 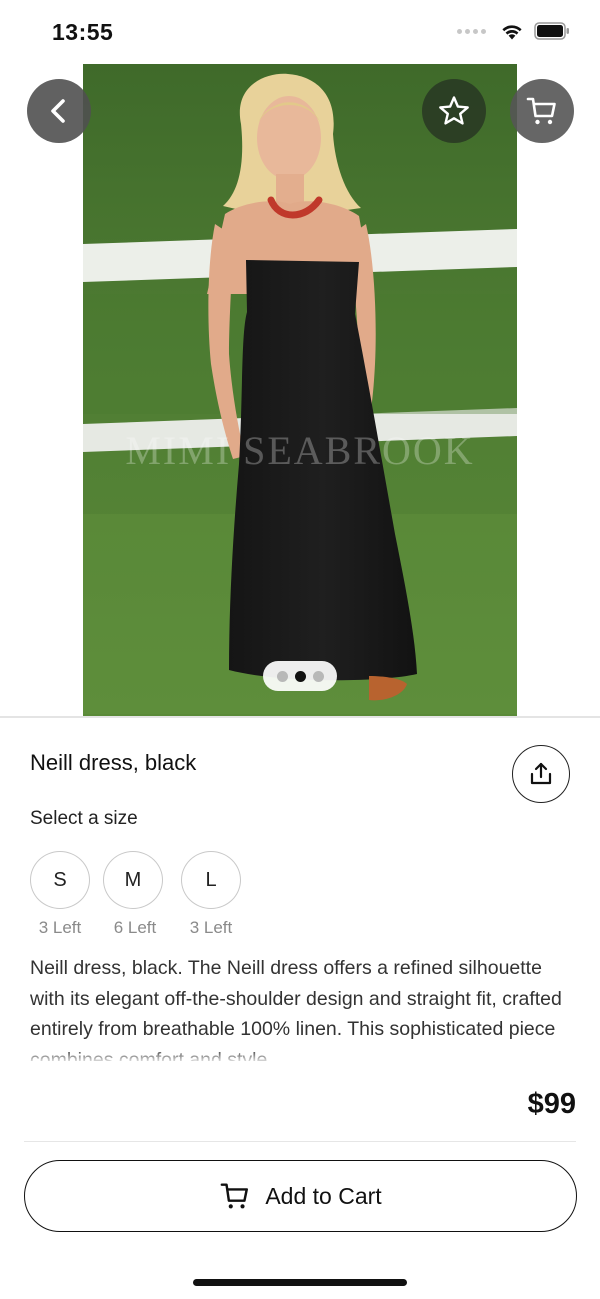 I want to click on cart-button, so click(x=542, y=111).